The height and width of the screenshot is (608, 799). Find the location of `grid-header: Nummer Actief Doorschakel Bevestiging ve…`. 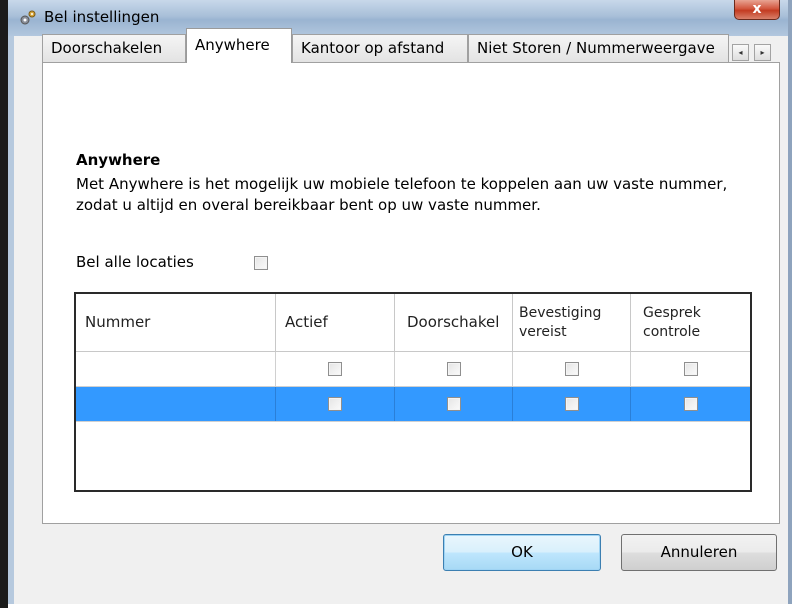

grid-header: Nummer Actief Doorschakel Bevestiging ve… is located at coordinates (413, 323).